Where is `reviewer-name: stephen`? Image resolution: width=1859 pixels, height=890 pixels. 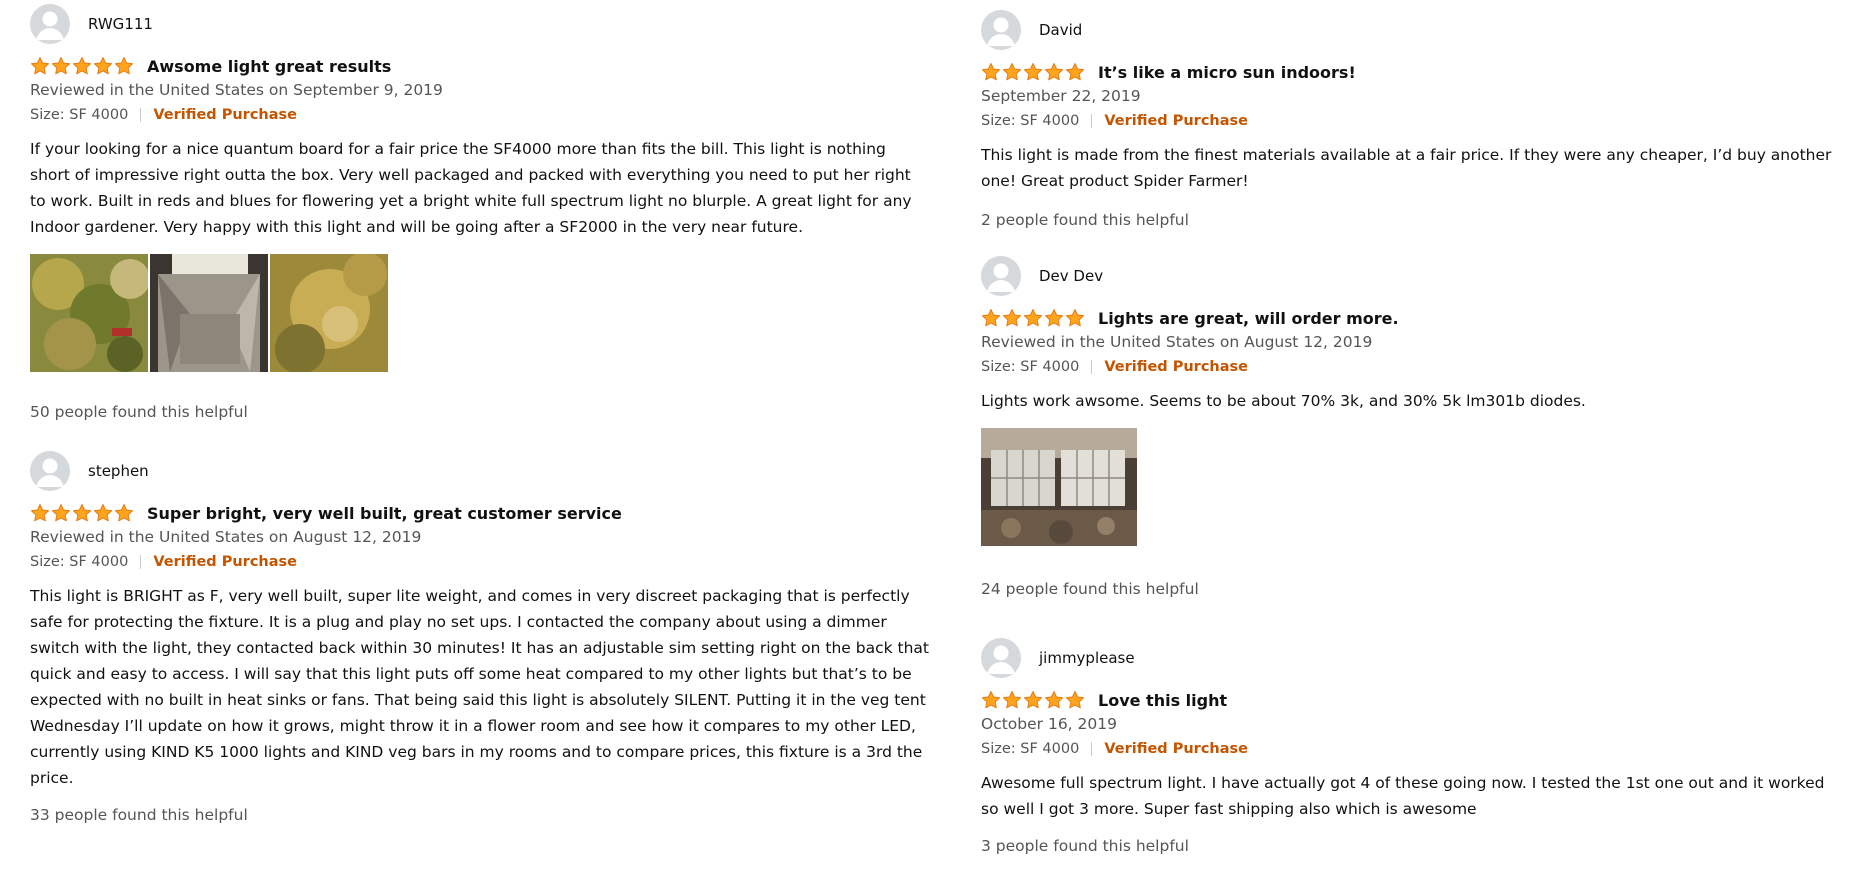
reviewer-name: stephen is located at coordinates (118, 471).